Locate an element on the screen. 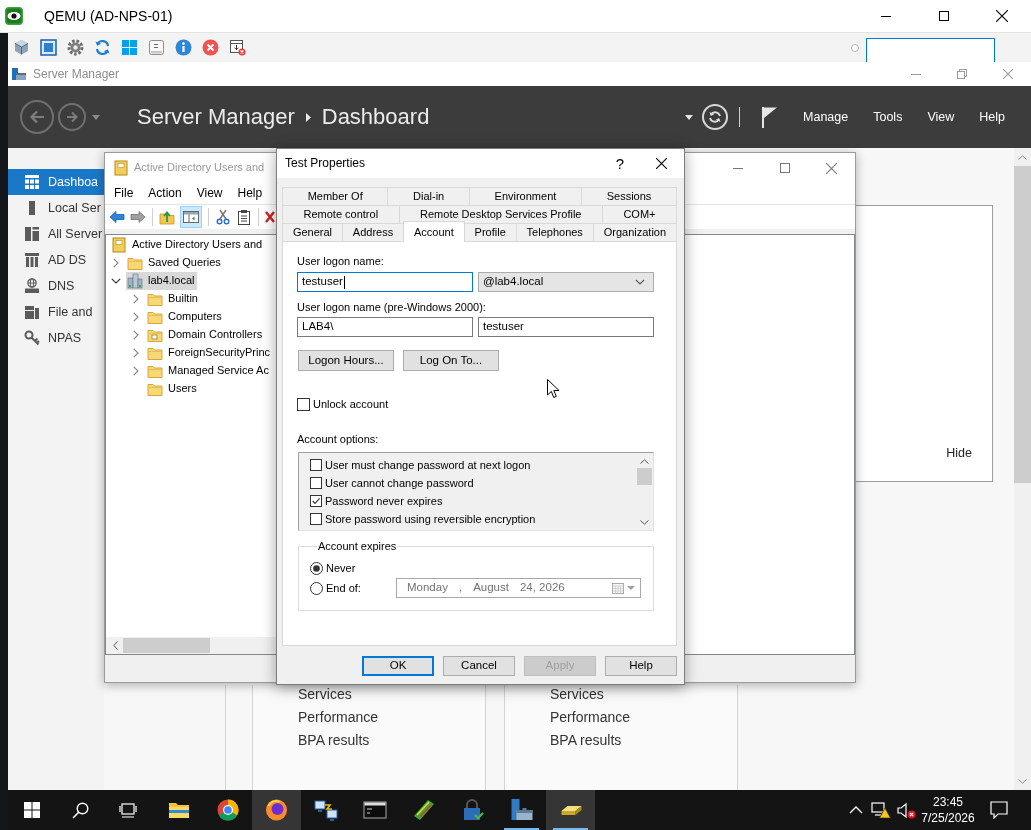 The image size is (1031, 830). breadcrumb-item: Server Manager is located at coordinates (216, 117).